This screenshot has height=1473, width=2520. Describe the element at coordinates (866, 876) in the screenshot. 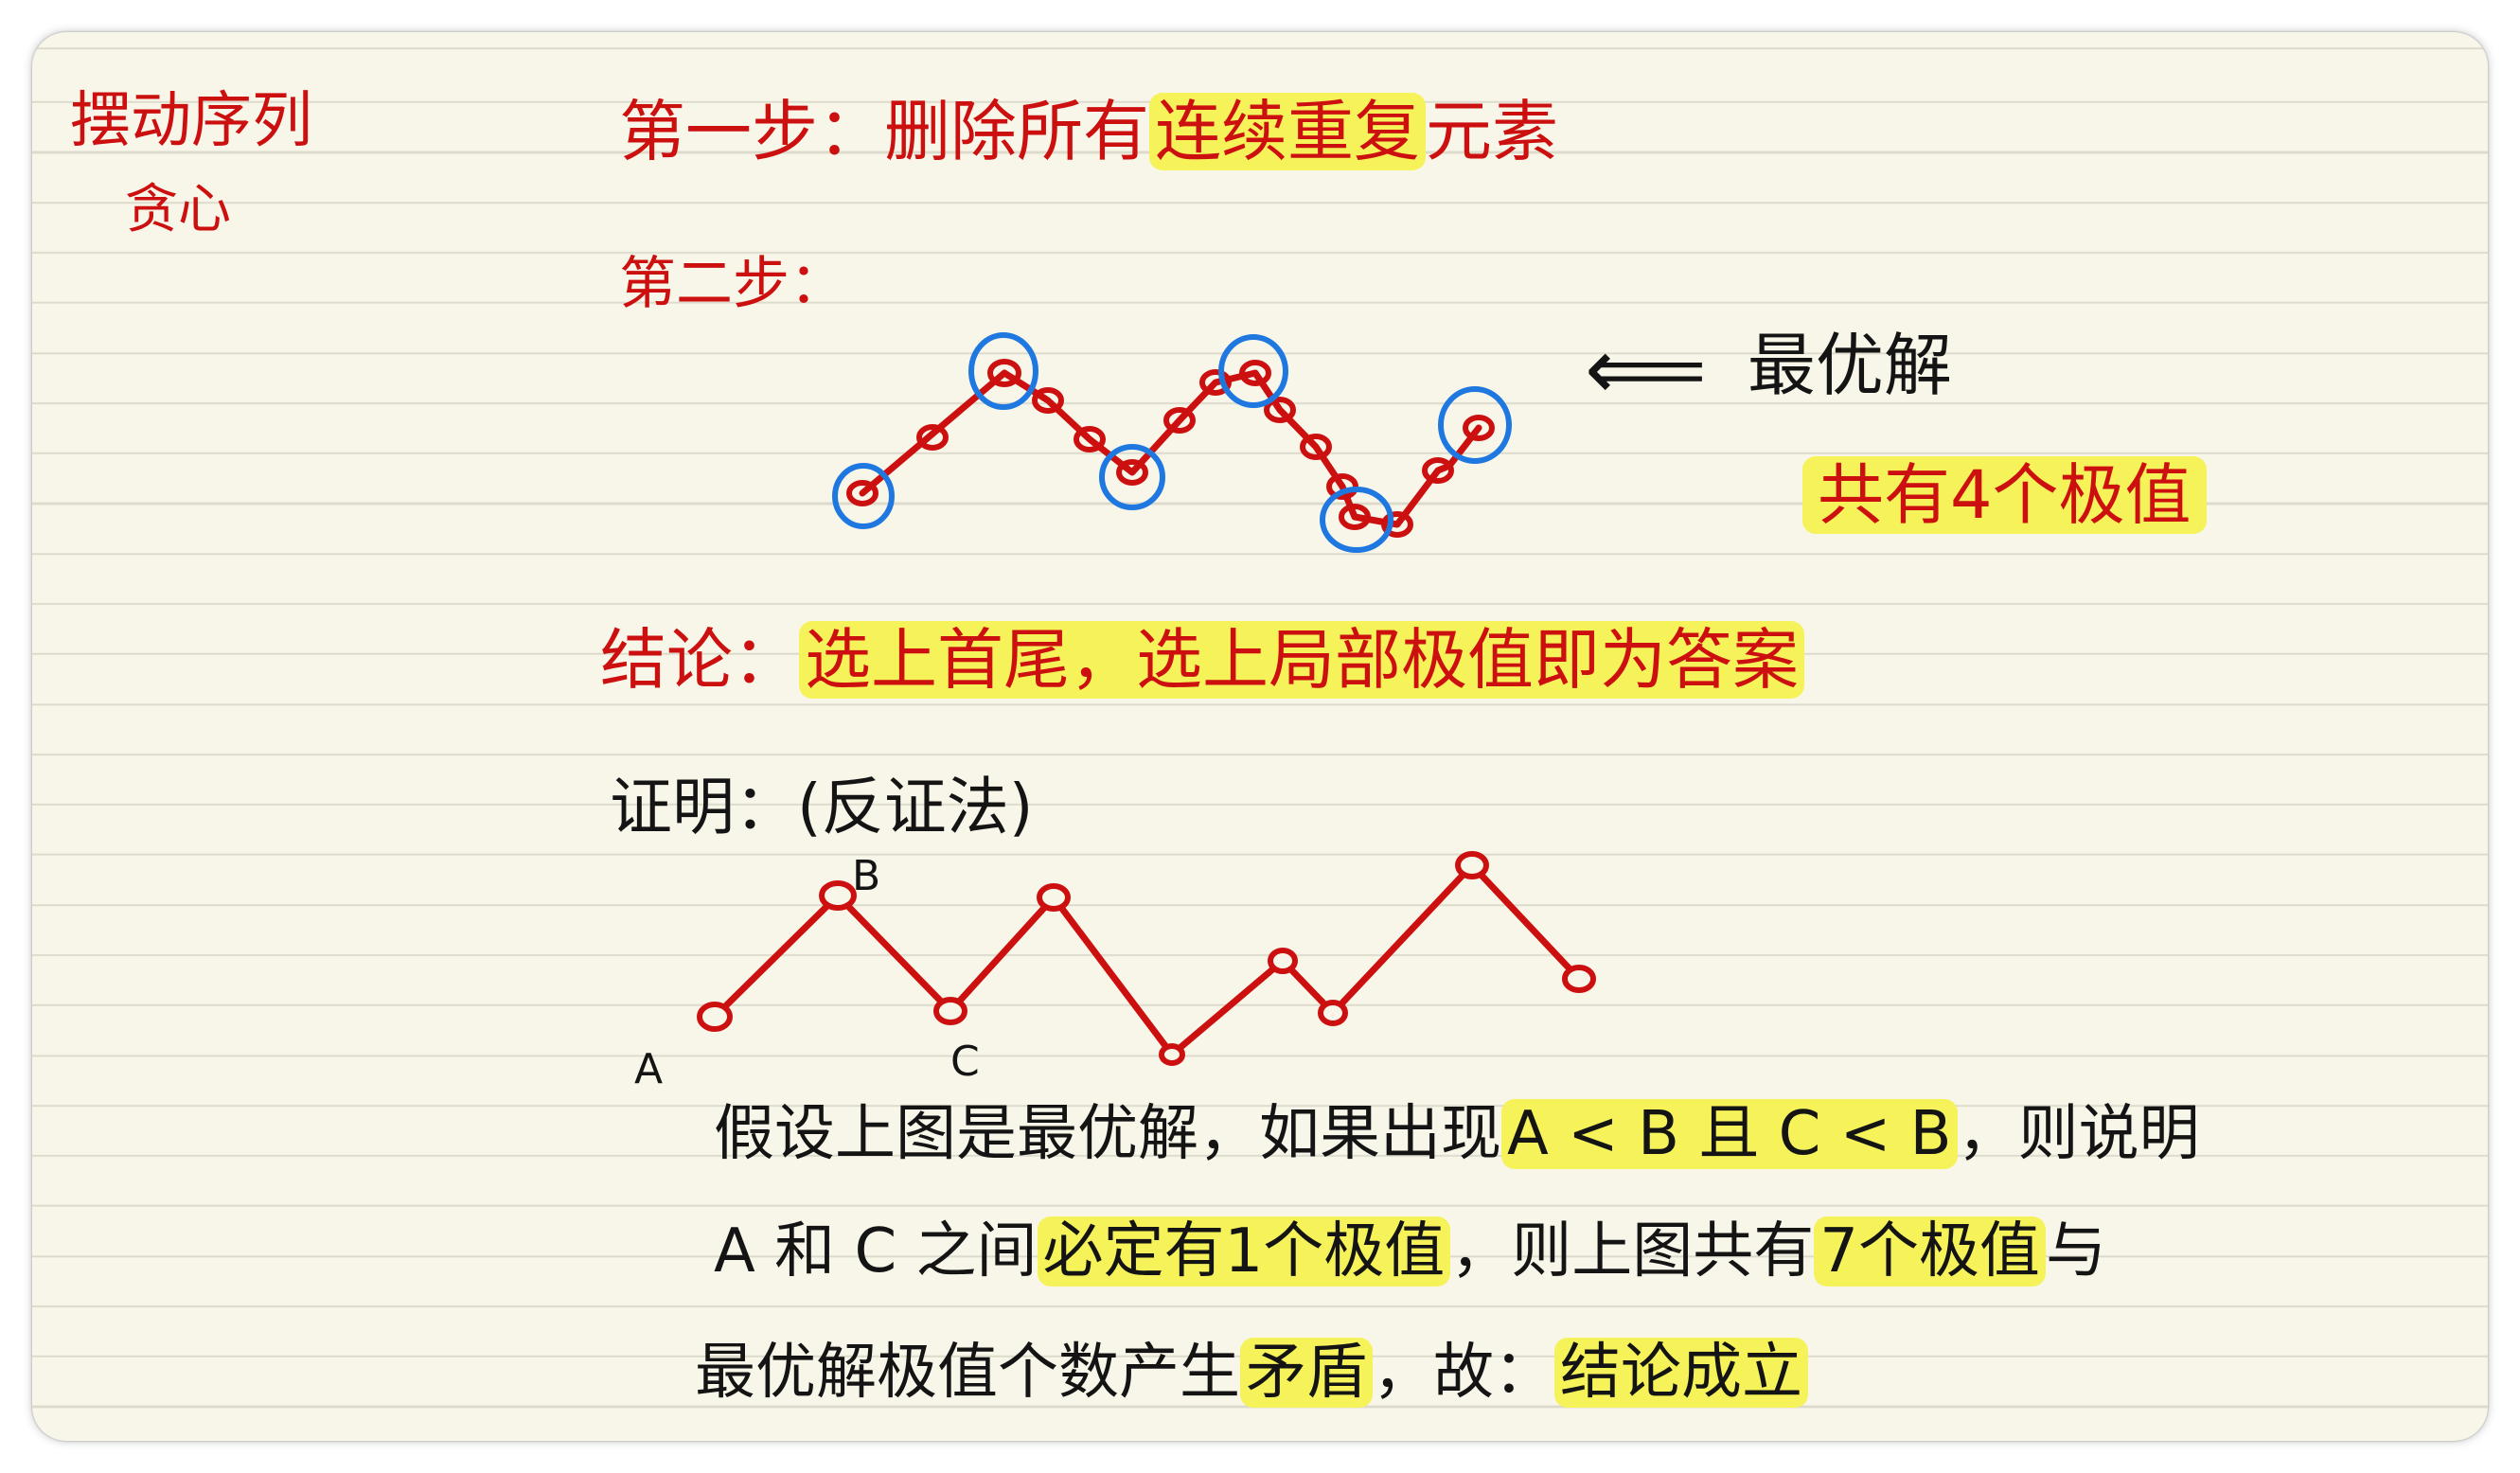

I see `label-b: B` at that location.